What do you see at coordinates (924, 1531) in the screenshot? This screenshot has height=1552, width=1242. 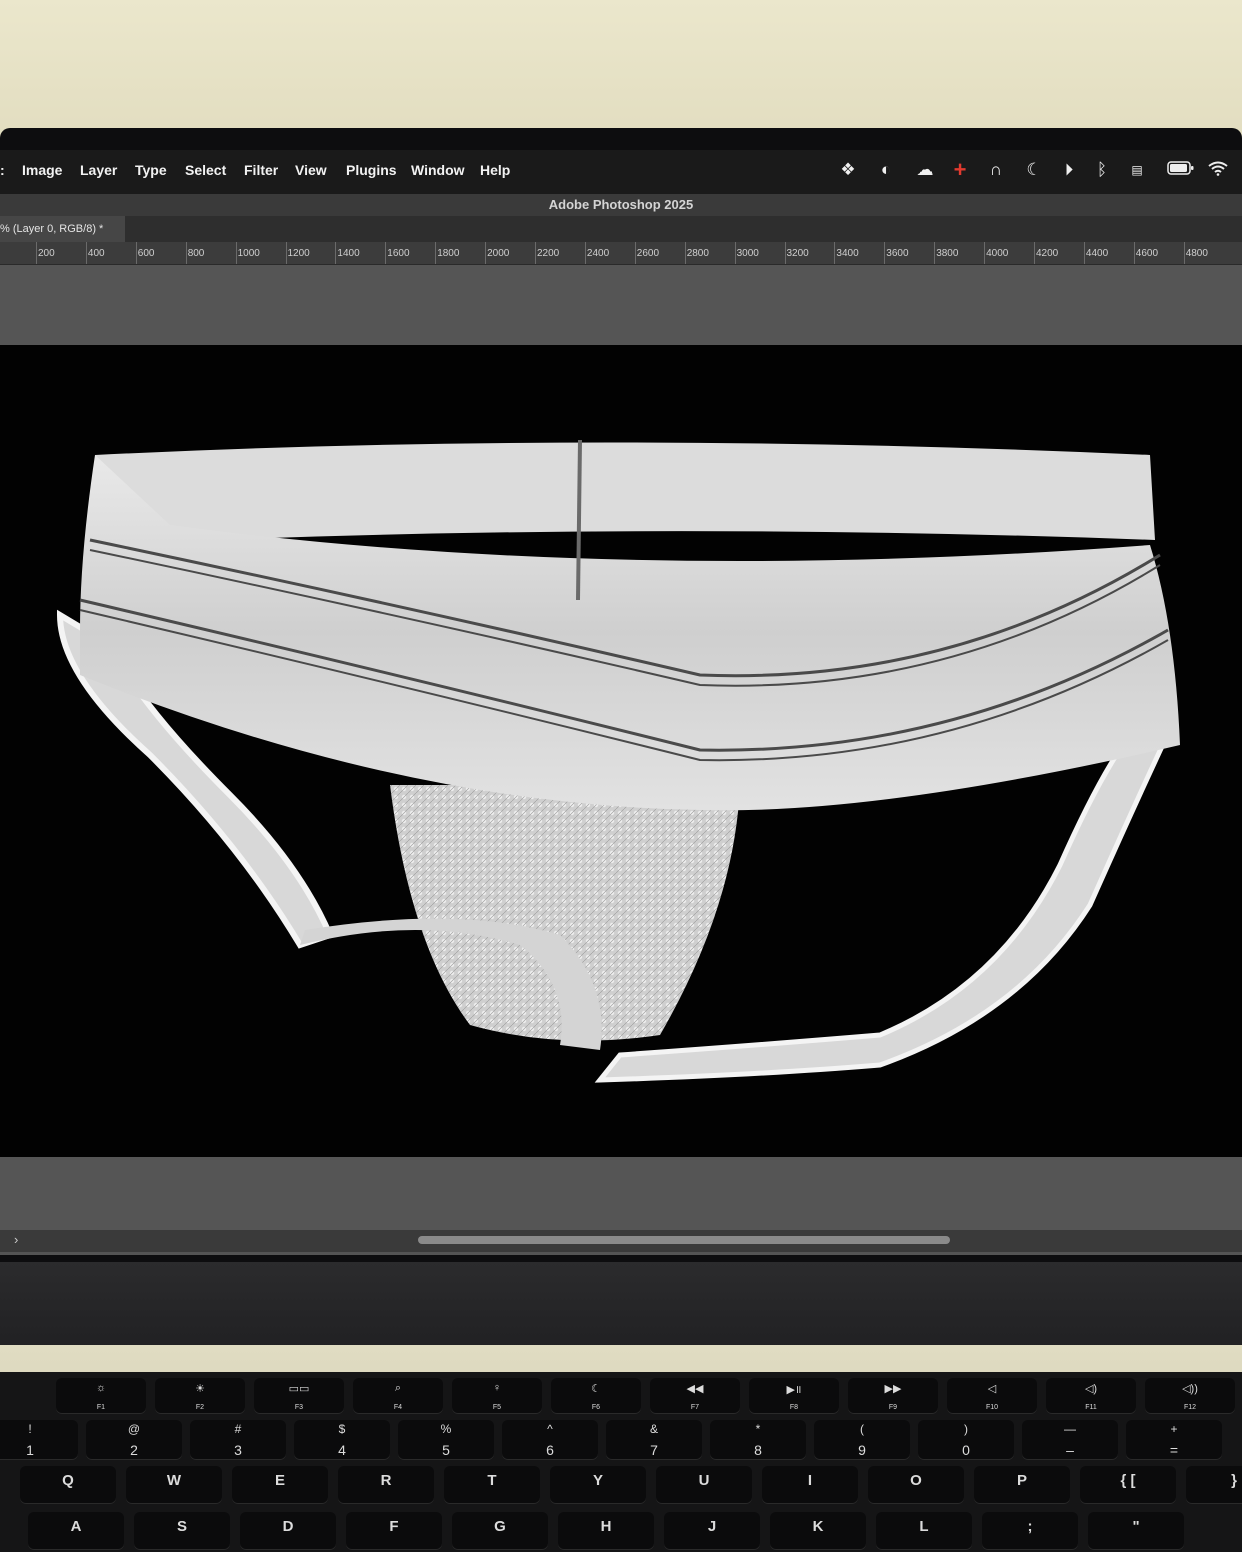 I see `letter-key: L` at bounding box center [924, 1531].